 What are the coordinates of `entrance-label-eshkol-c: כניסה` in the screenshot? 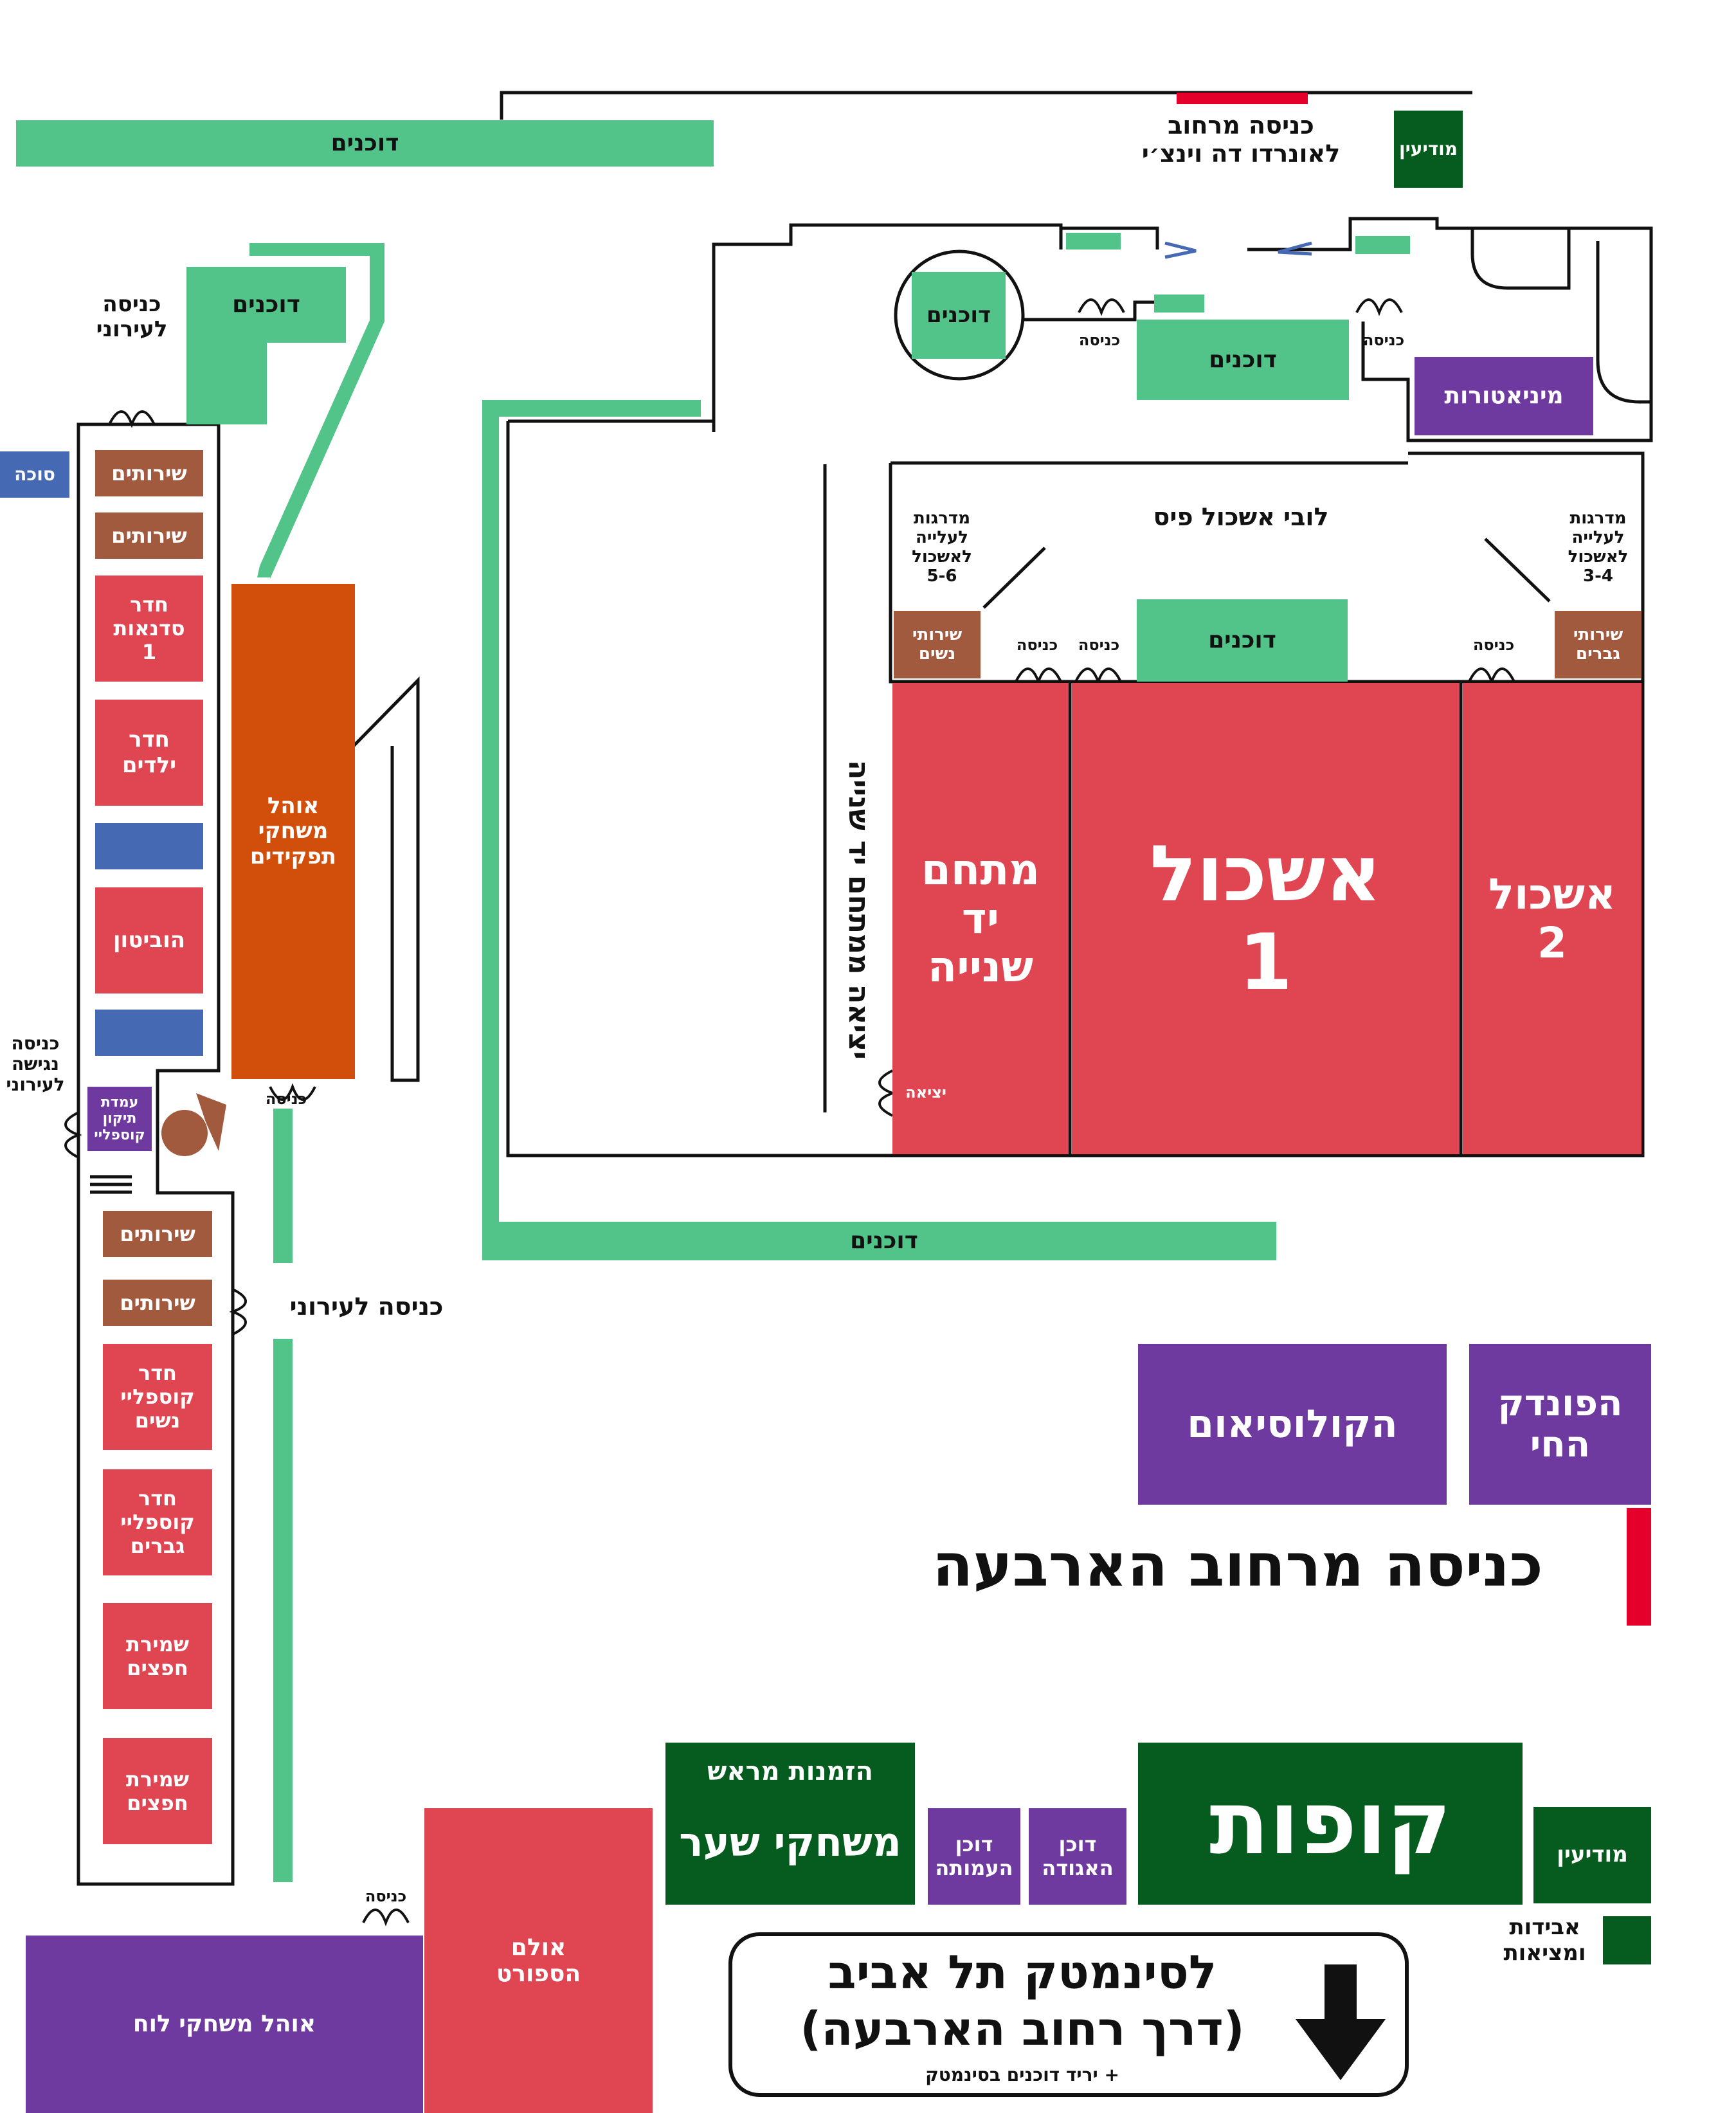 It's located at (1493, 645).